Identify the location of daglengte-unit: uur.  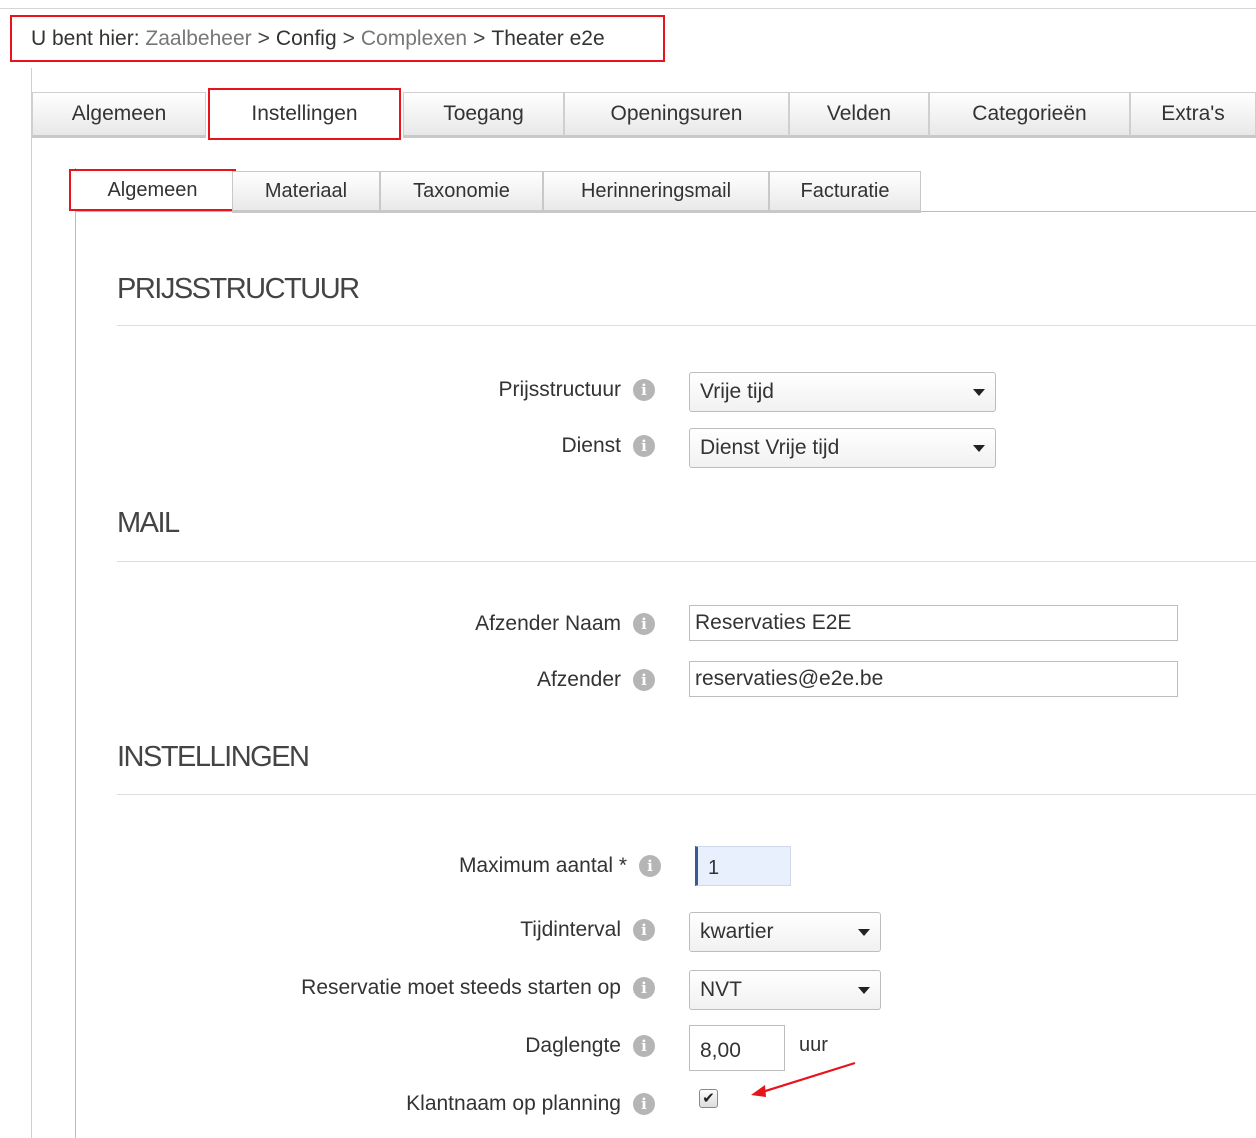
(813, 1045).